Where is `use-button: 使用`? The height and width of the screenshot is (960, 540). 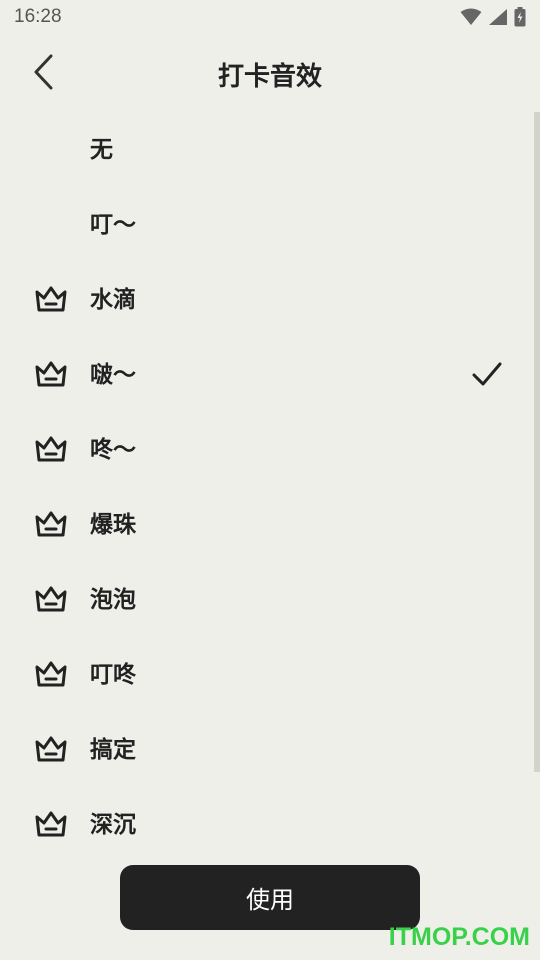 use-button: 使用 is located at coordinates (270, 897).